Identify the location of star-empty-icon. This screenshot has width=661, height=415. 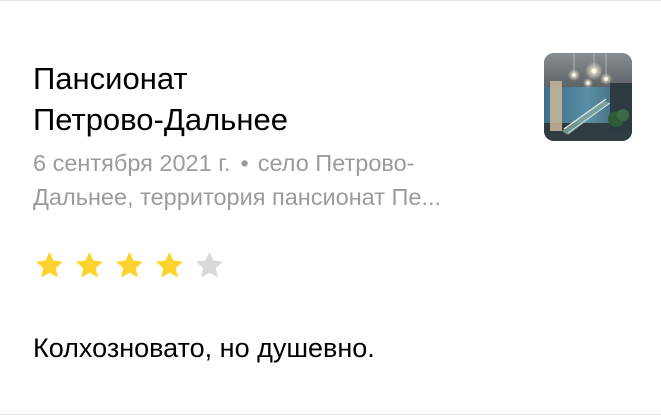
(209, 264).